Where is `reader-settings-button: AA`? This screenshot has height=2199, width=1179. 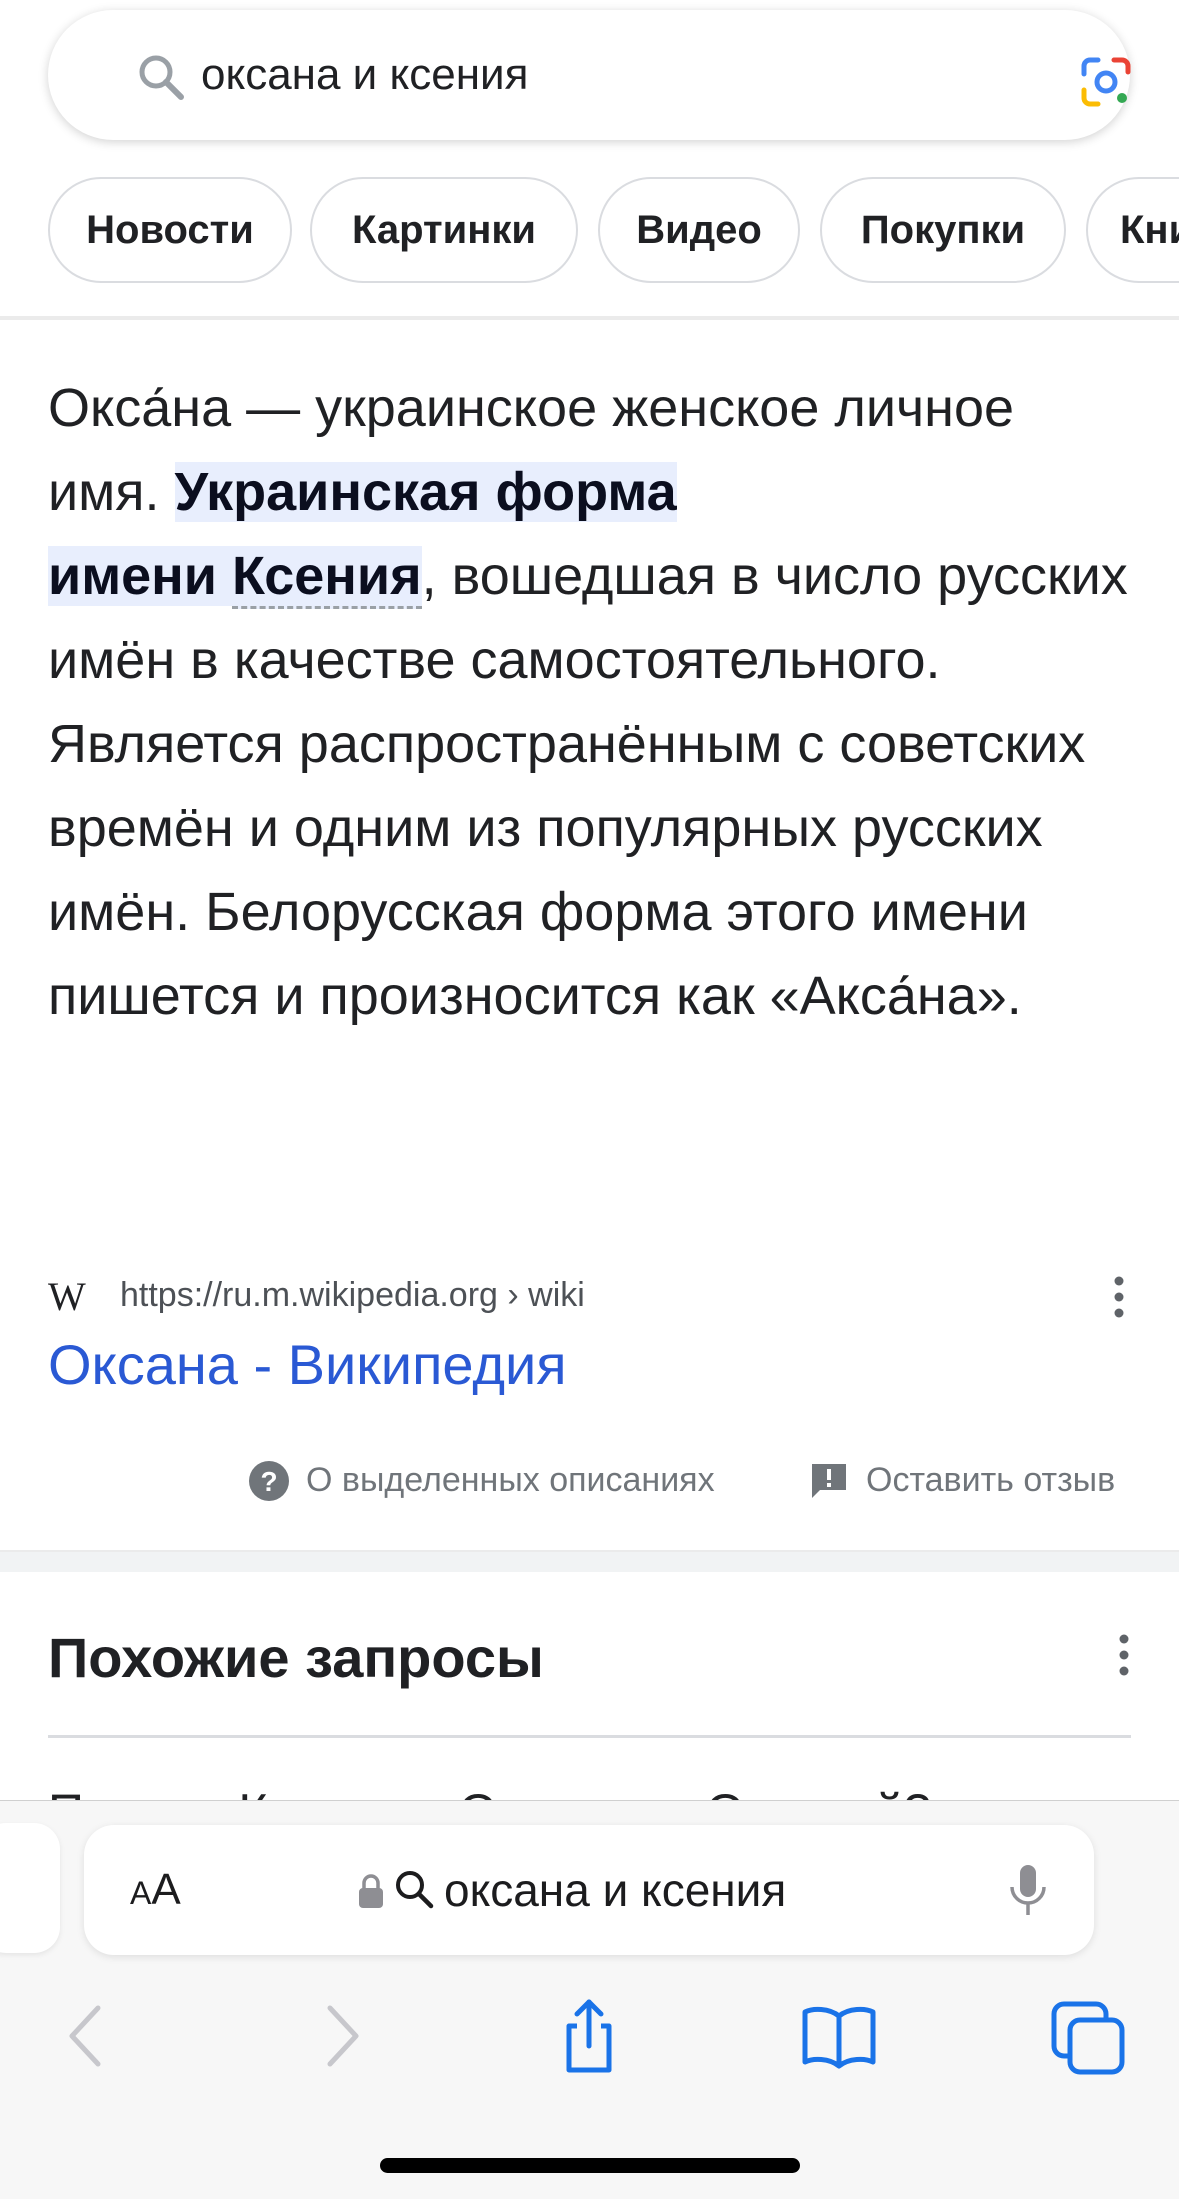
reader-settings-button: AA is located at coordinates (155, 1891).